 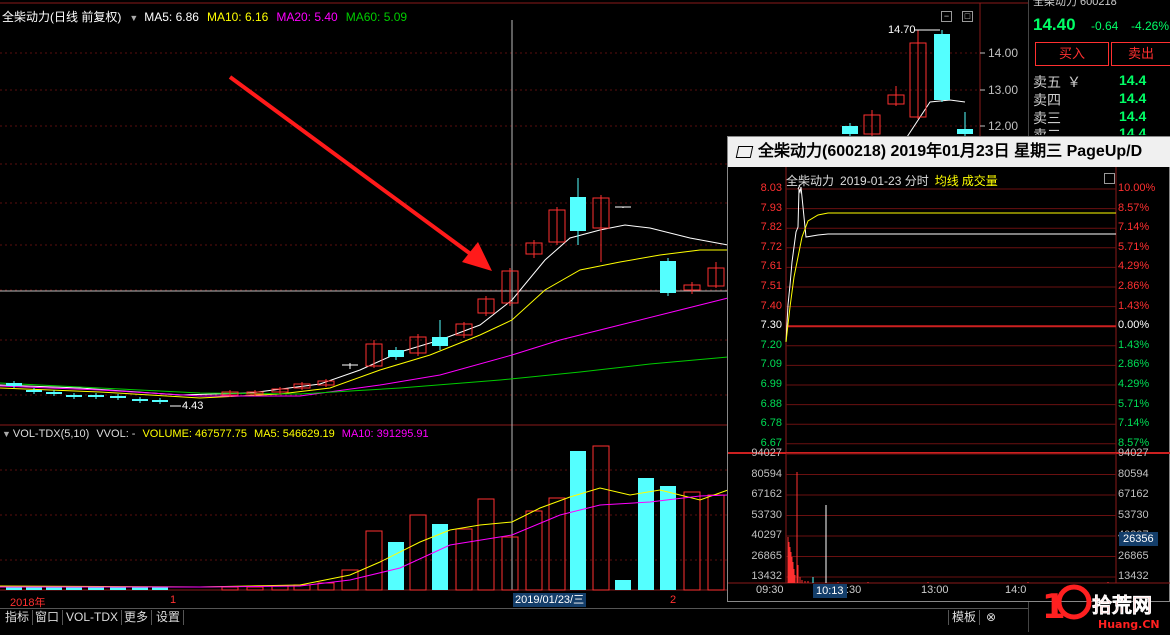 What do you see at coordinates (771, 344) in the screenshot?
I see `price-tick: 7.20` at bounding box center [771, 344].